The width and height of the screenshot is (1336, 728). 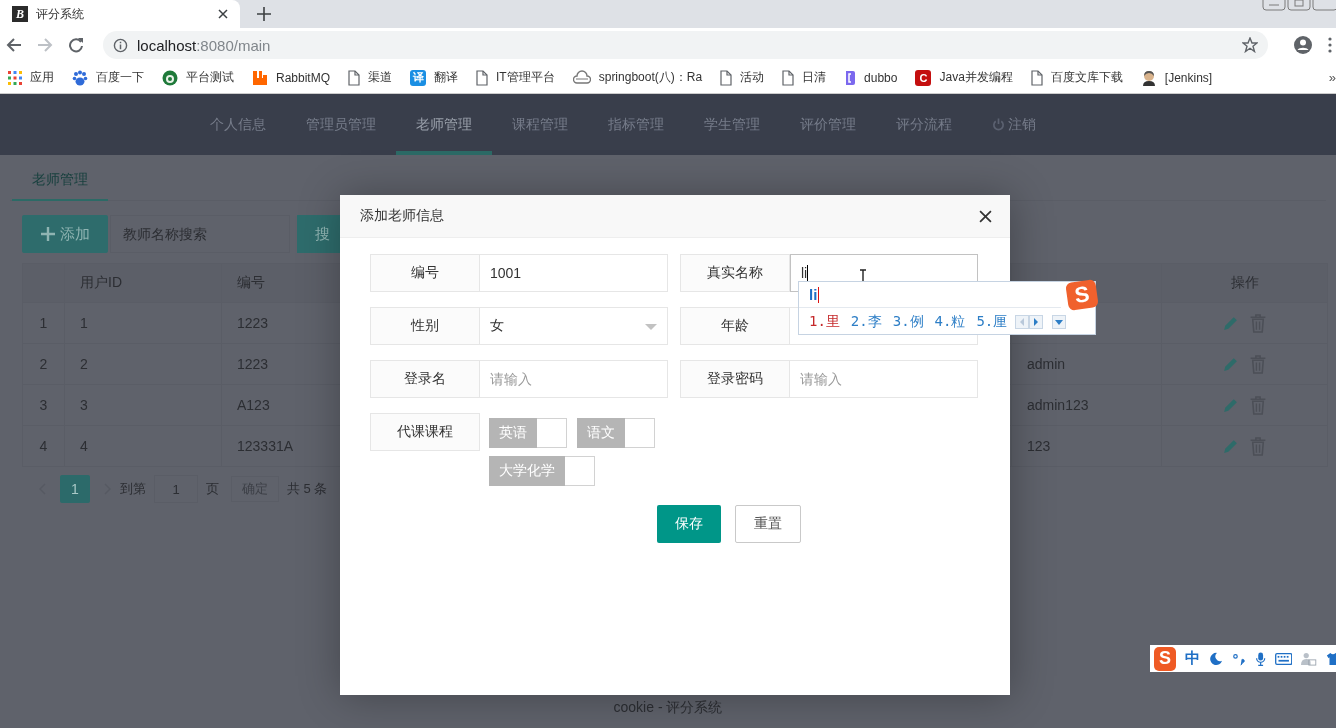 I want to click on field-label: 编号, so click(x=425, y=273).